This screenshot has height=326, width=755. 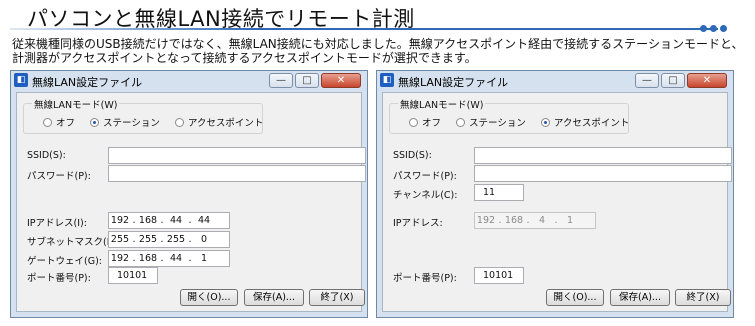 I want to click on title-underline, so click(x=364, y=29).